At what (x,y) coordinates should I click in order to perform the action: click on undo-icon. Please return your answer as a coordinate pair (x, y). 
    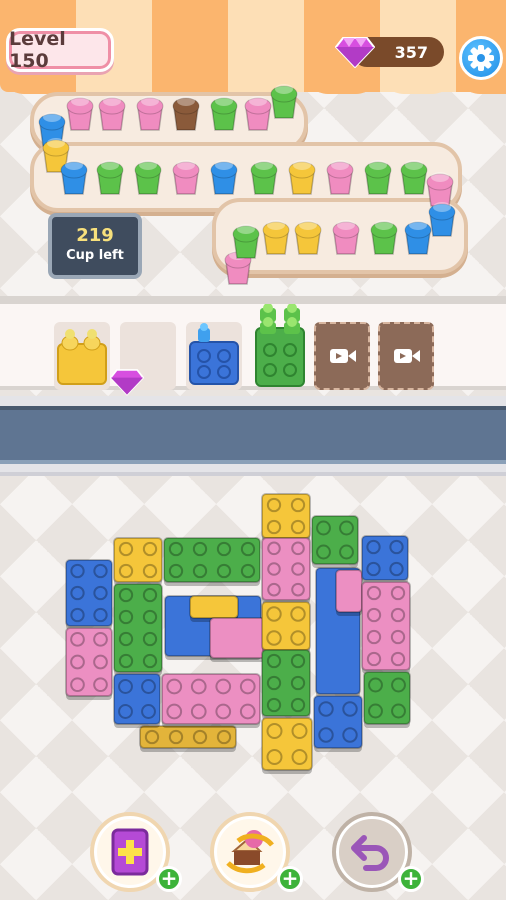
    Looking at the image, I should click on (370, 853).